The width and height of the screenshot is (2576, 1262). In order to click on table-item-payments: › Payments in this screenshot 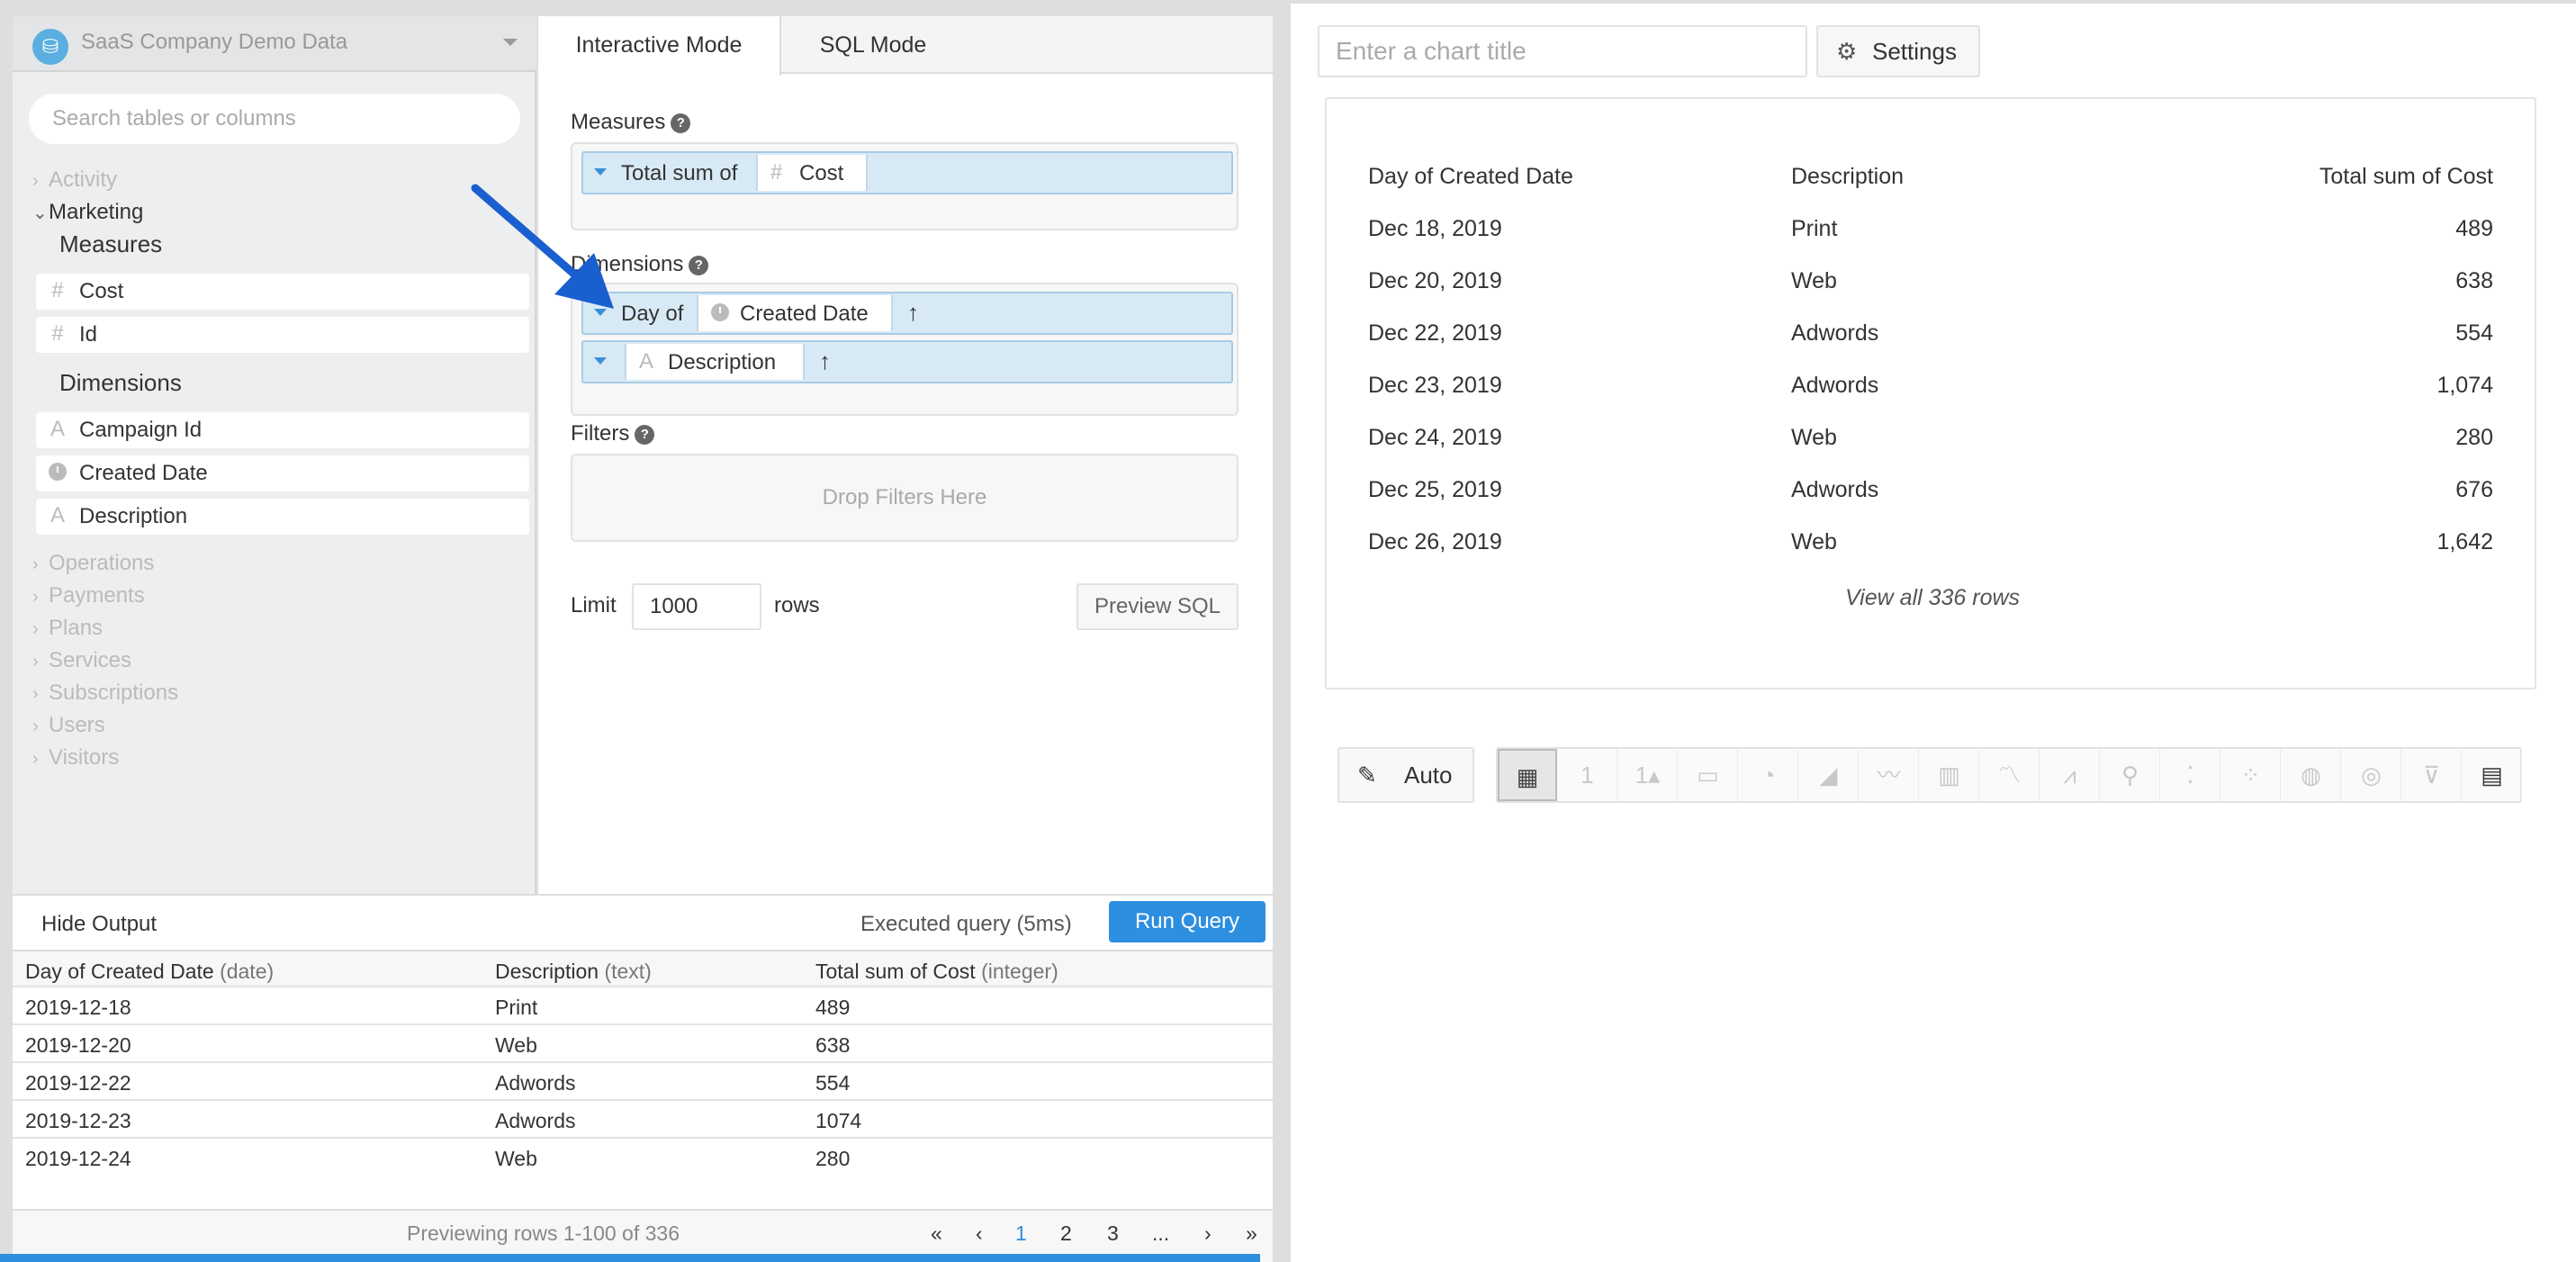, I will do `click(88, 595)`.